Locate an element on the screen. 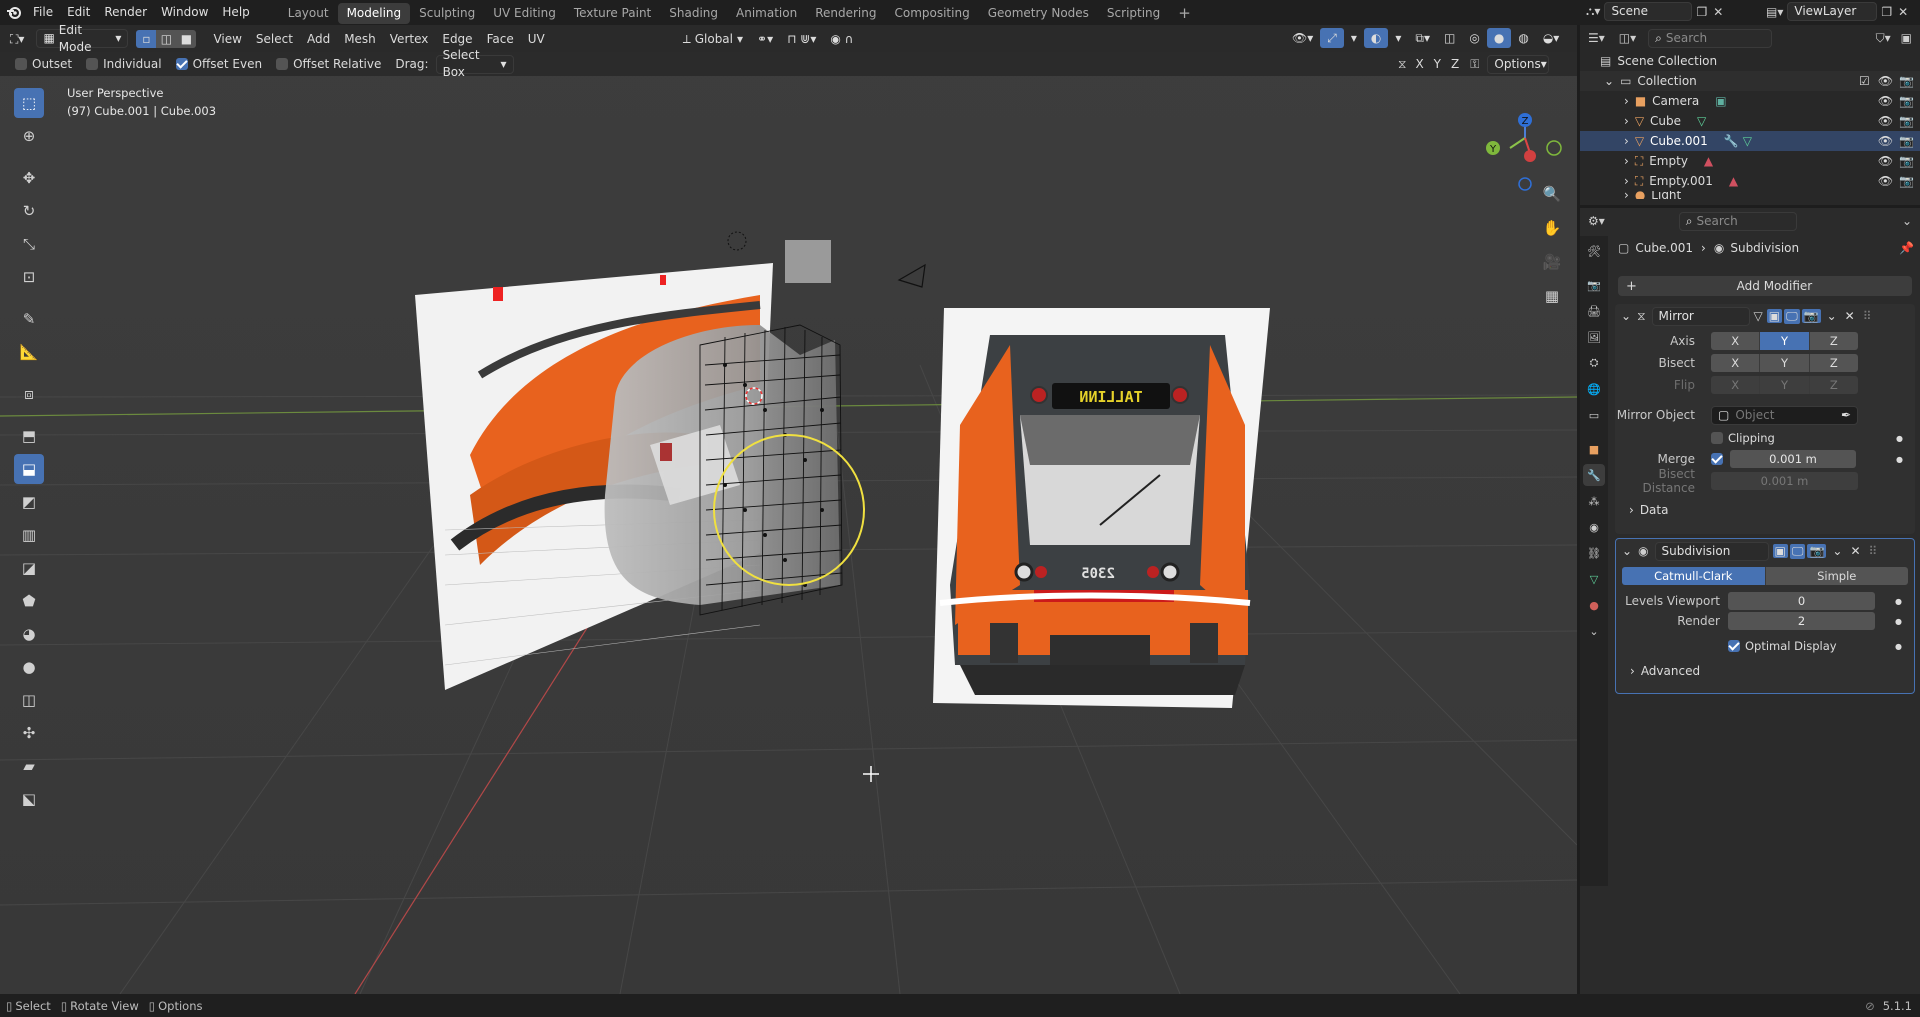 The height and width of the screenshot is (1017, 1920). smooth-tool-icon: ● is located at coordinates (29, 667).